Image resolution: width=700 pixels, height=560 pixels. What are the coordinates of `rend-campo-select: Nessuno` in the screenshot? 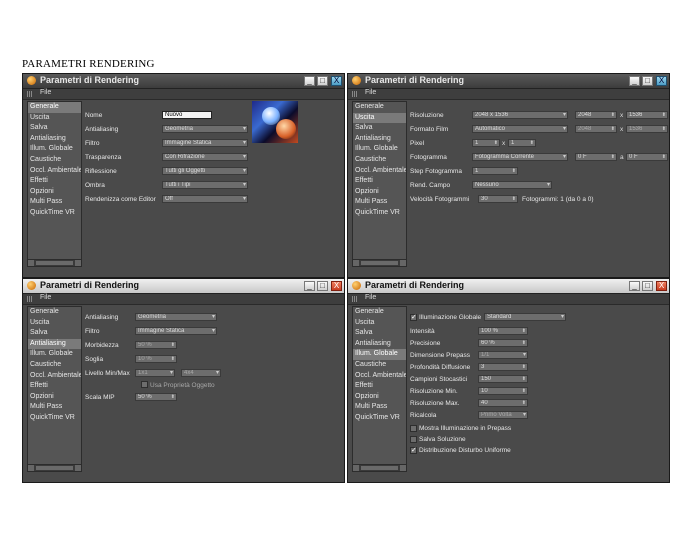 It's located at (512, 185).